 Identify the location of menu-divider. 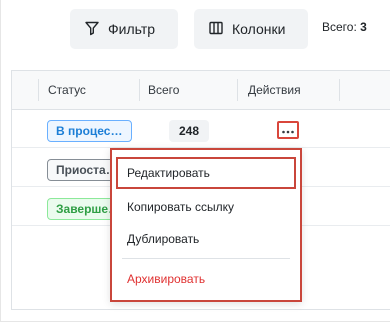
(206, 258).